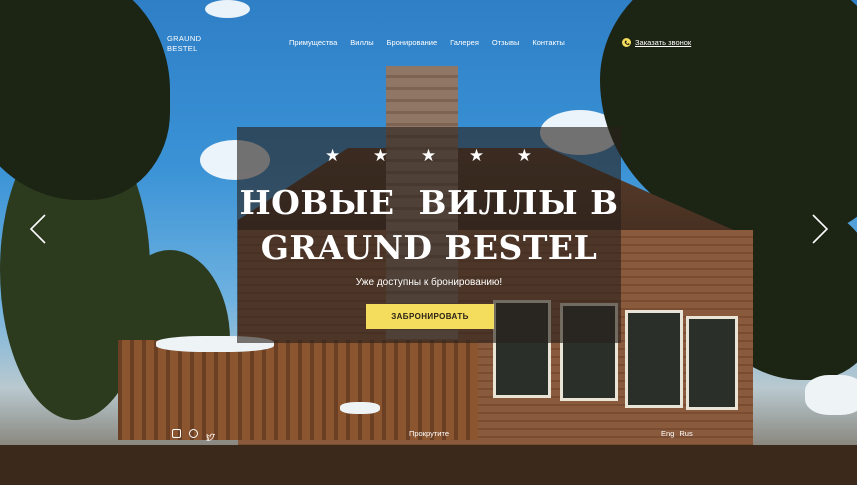 The width and height of the screenshot is (857, 485). I want to click on instagram-icon, so click(176, 433).